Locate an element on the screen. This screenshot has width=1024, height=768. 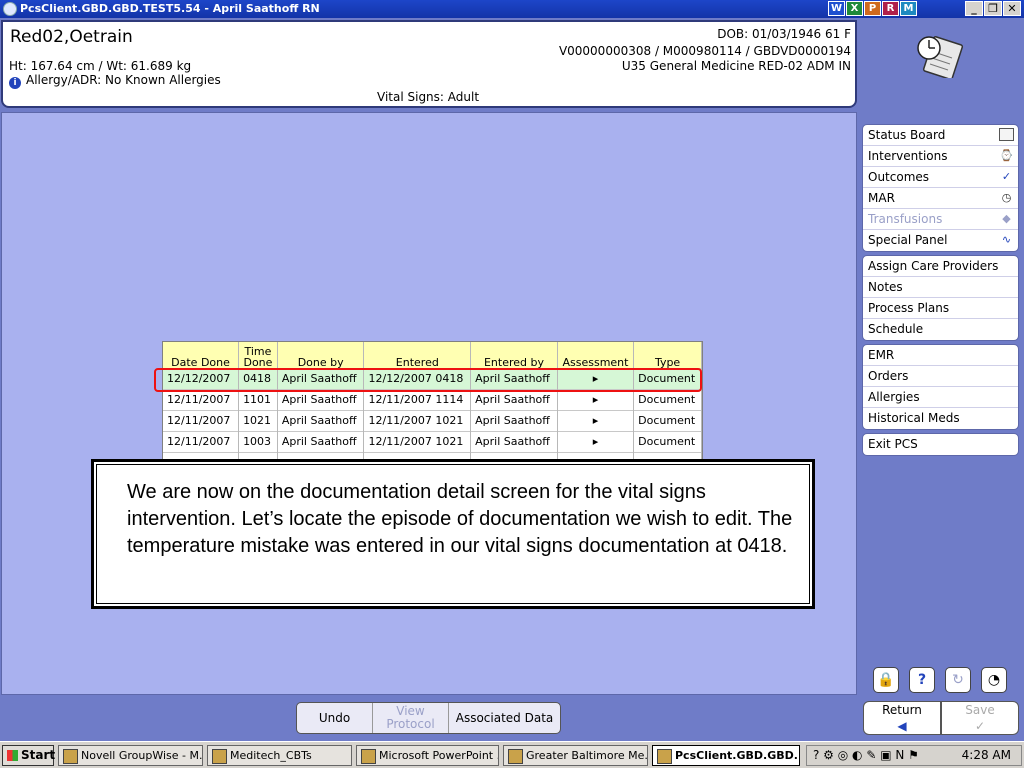
clipboard-clock-icon is located at coordinates (940, 57).